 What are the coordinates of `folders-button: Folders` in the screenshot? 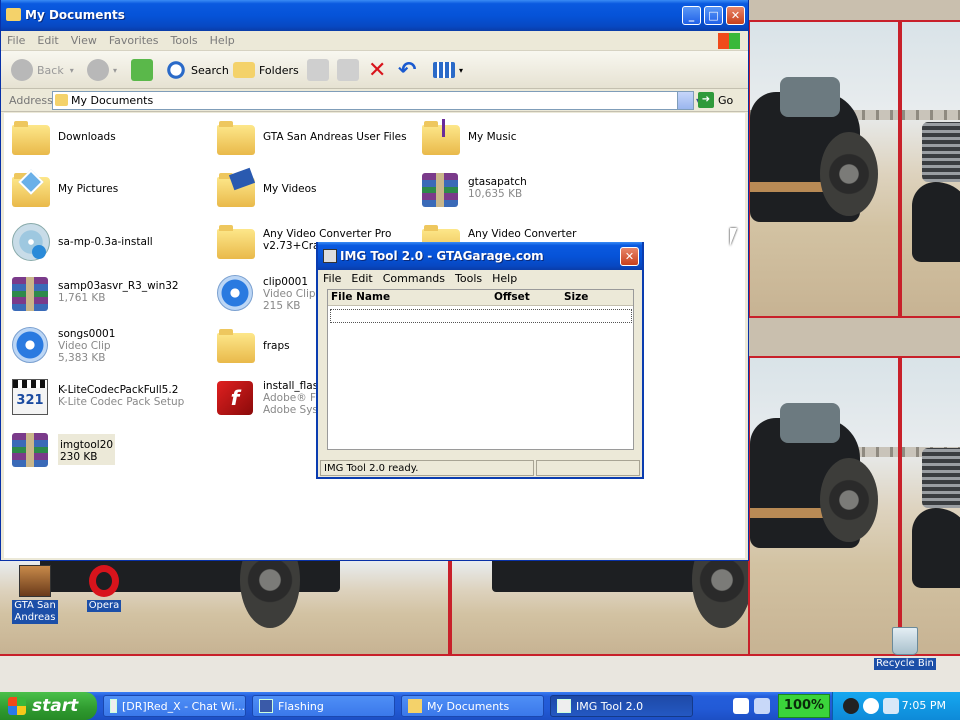 It's located at (266, 70).